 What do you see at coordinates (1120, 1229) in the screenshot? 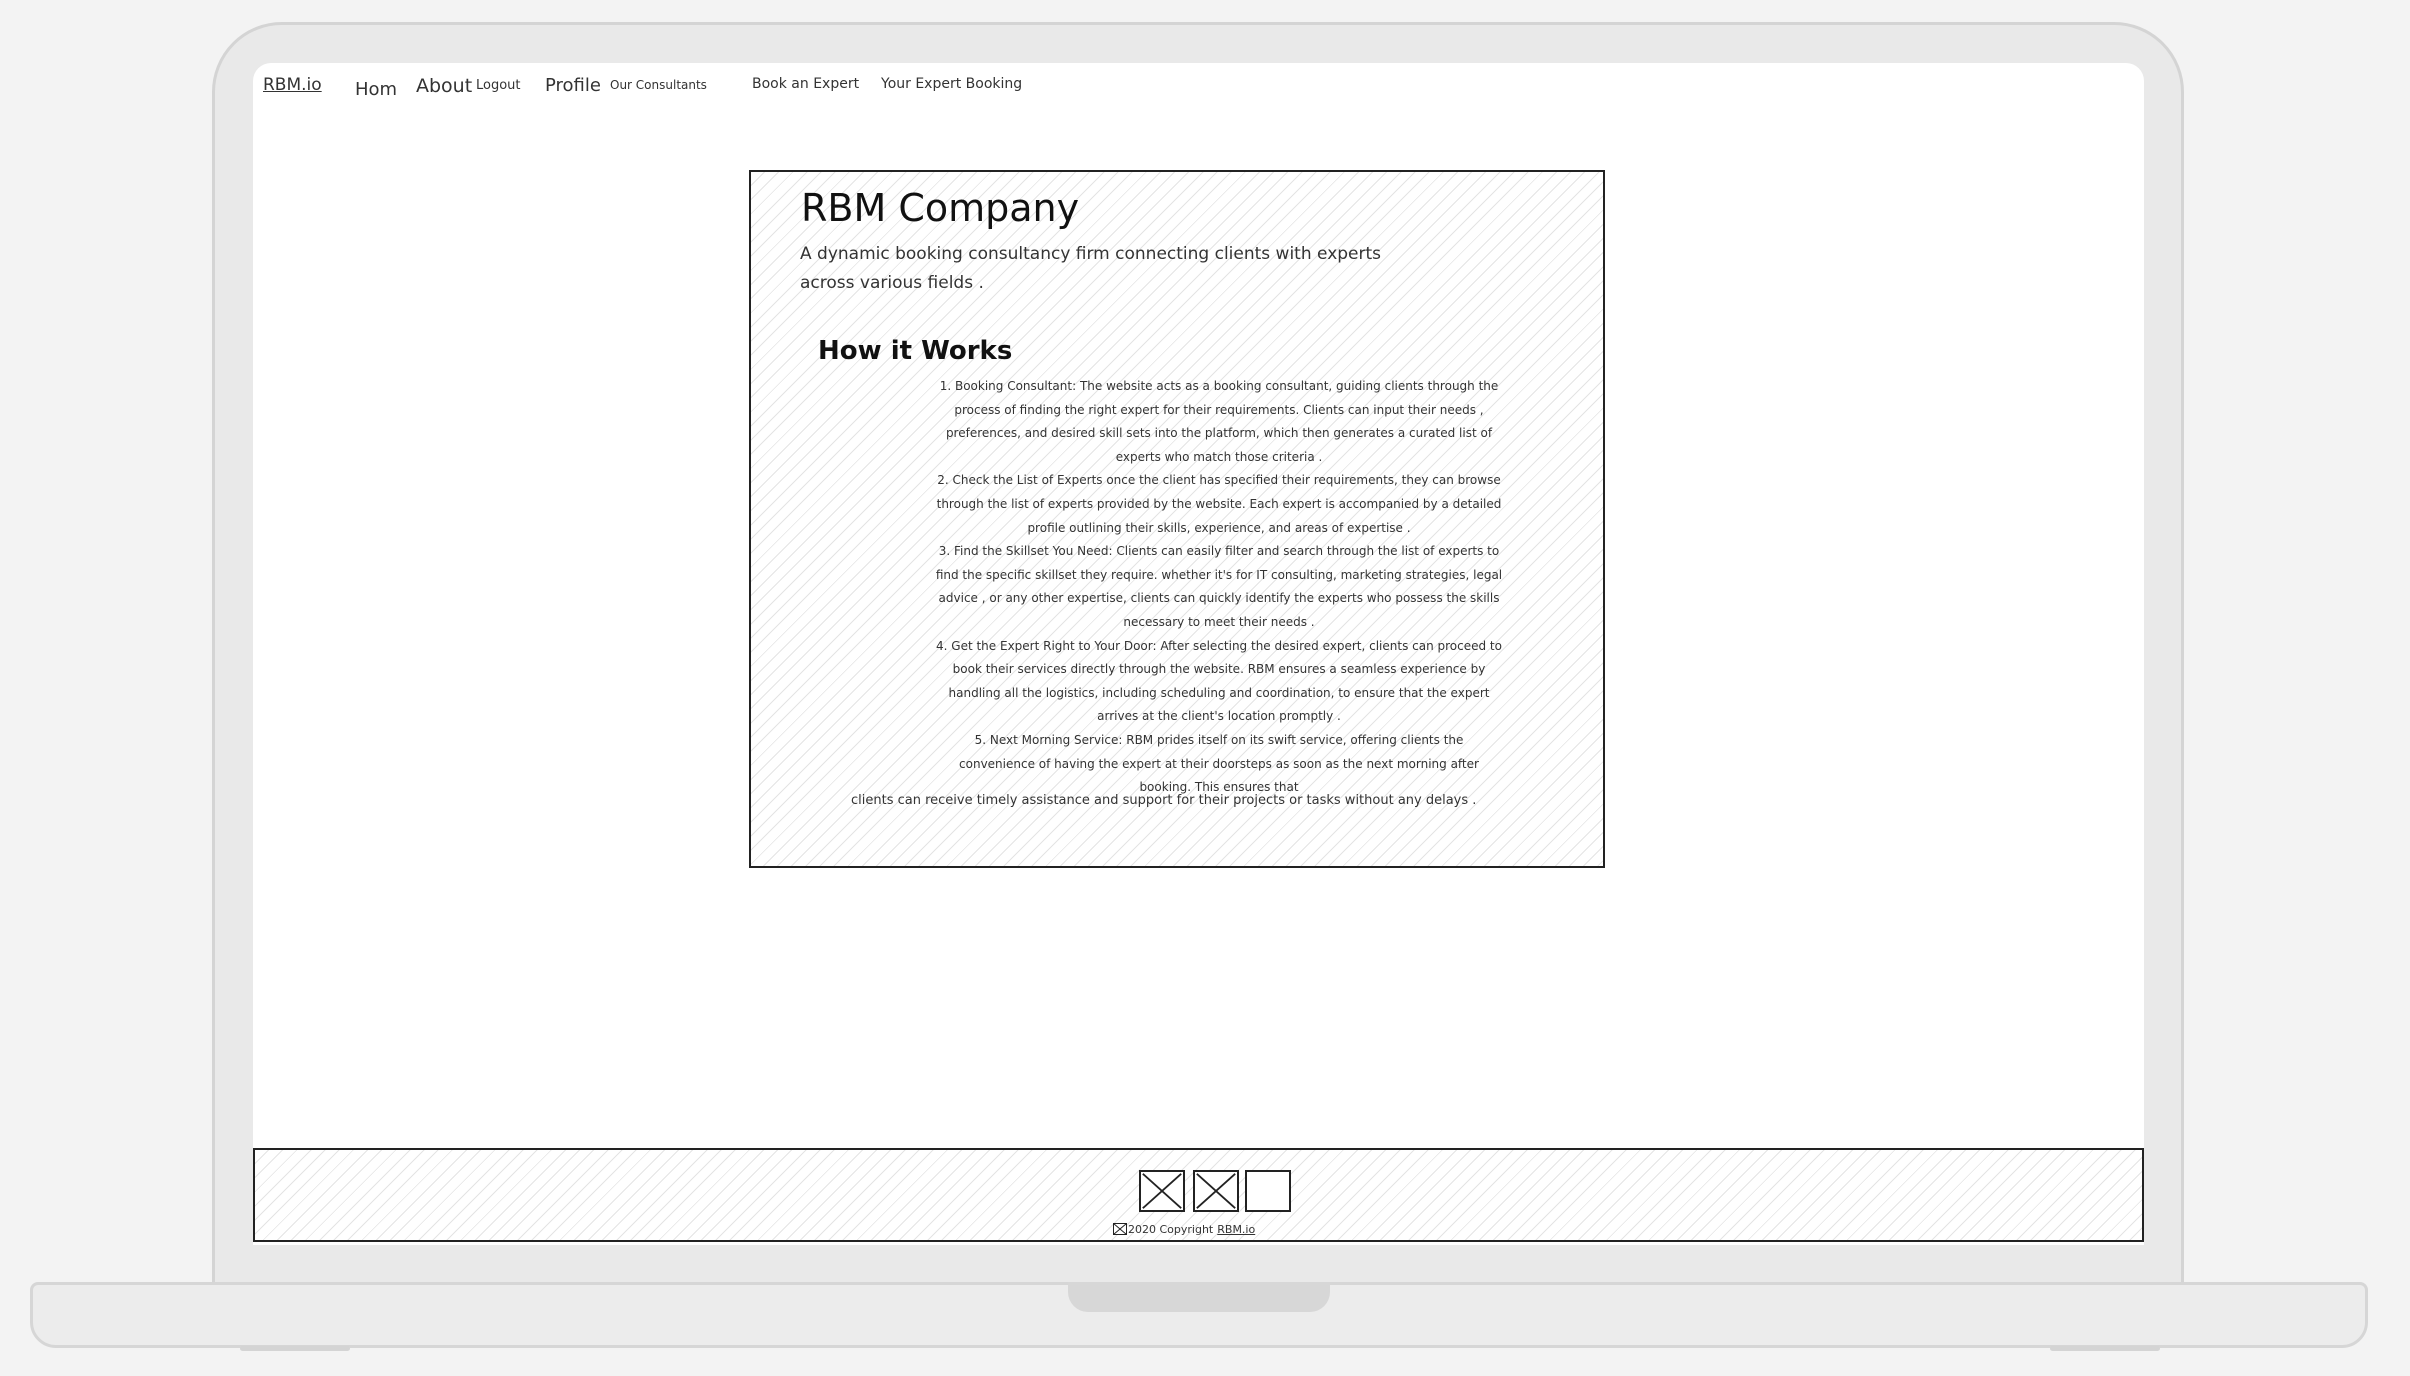
I see `copyright-image-icon` at bounding box center [1120, 1229].